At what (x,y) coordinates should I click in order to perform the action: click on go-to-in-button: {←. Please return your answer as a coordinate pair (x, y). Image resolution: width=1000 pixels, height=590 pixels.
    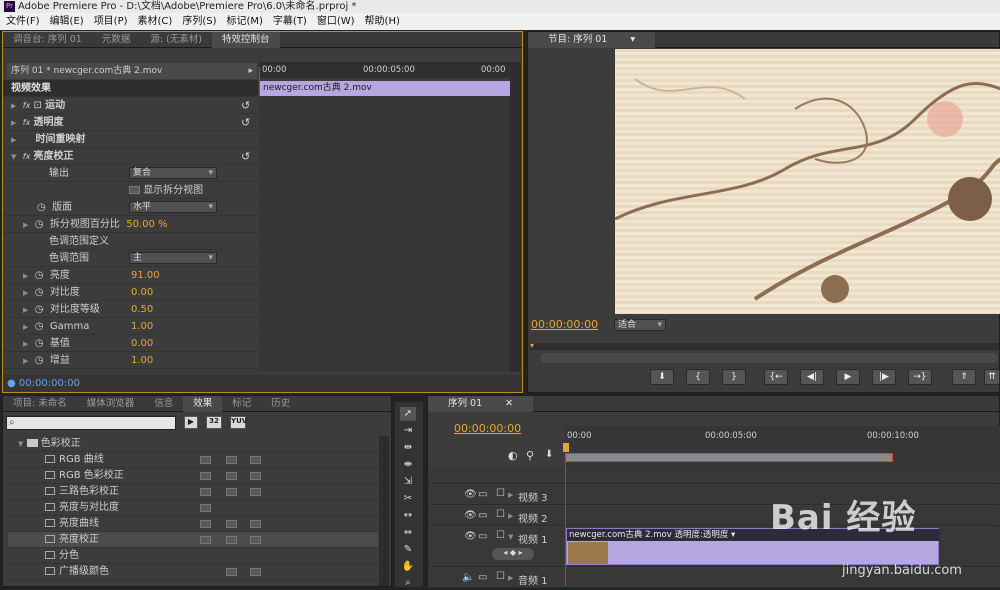
    Looking at the image, I should click on (776, 377).